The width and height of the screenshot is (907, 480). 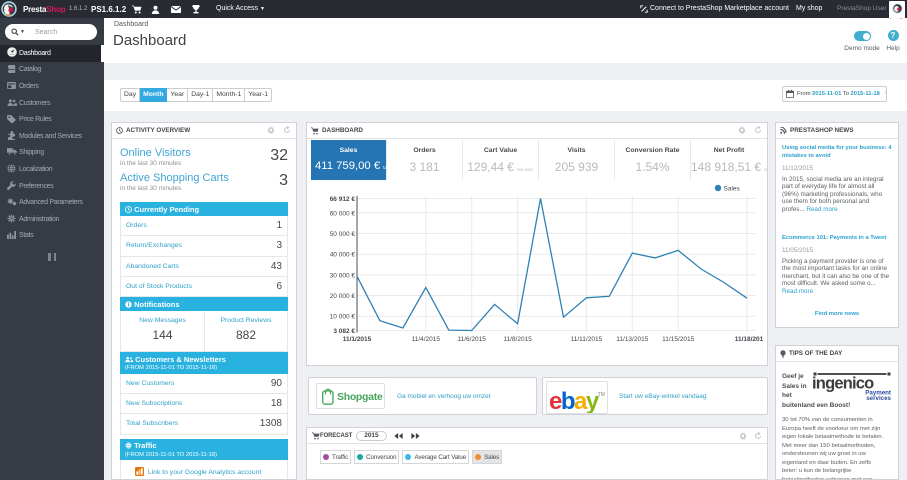 I want to click on svg-text: 30 000 €, so click(x=343, y=275).